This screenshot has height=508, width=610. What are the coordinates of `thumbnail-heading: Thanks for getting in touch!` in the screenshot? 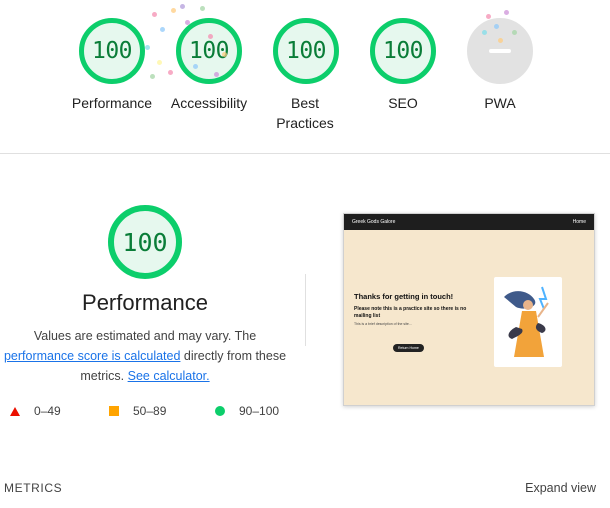 It's located at (404, 296).